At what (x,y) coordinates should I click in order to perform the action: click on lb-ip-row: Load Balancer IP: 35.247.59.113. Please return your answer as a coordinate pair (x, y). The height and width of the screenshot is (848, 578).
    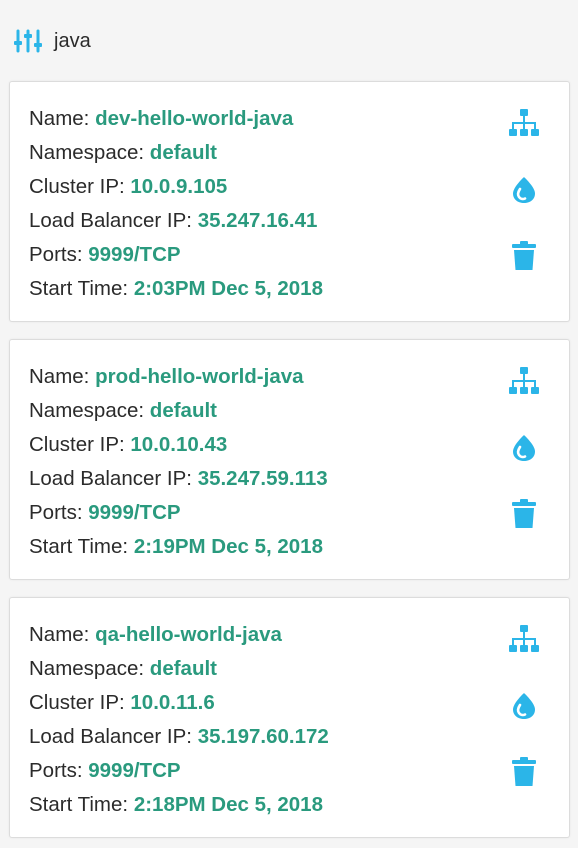
    Looking at the image, I should click on (178, 479).